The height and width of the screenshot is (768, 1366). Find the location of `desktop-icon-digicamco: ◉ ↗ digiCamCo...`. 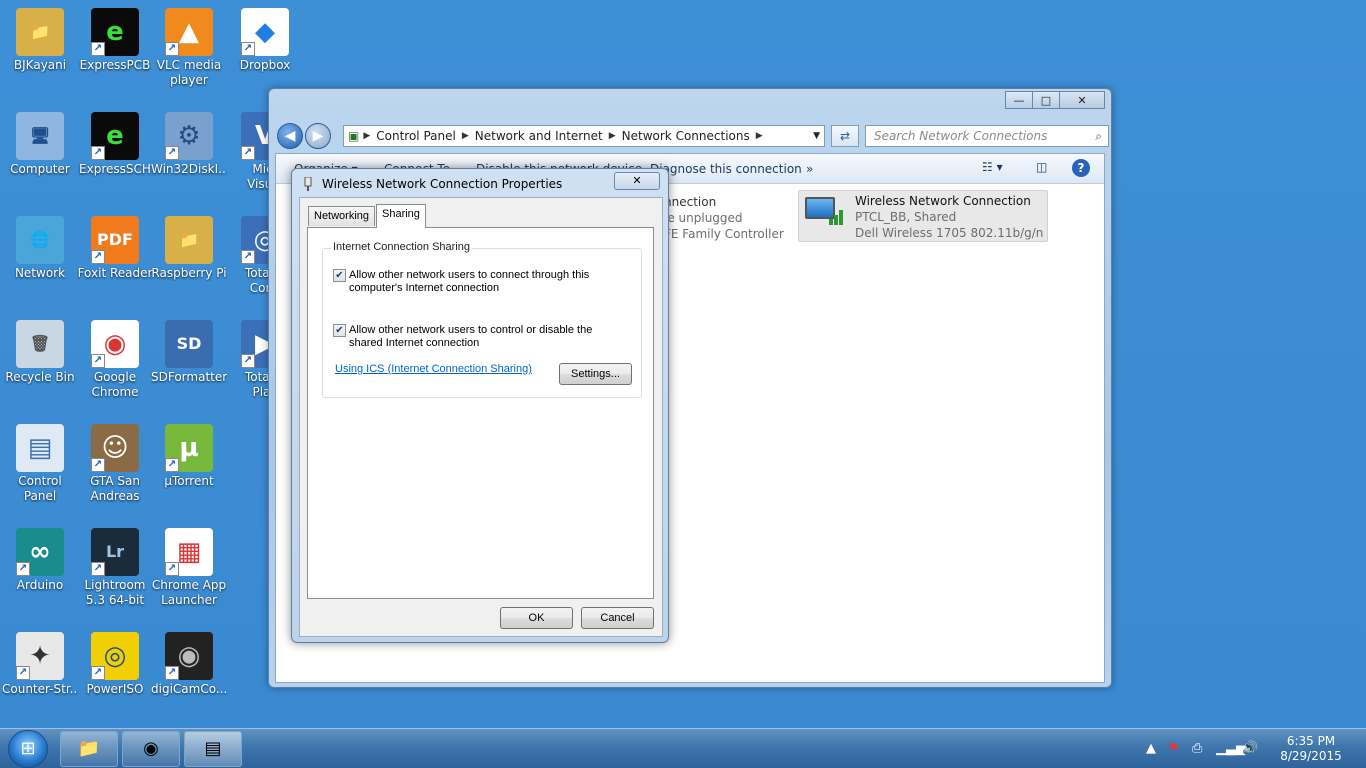

desktop-icon-digicamco: ◉ ↗ digiCamCo... is located at coordinates (189, 664).